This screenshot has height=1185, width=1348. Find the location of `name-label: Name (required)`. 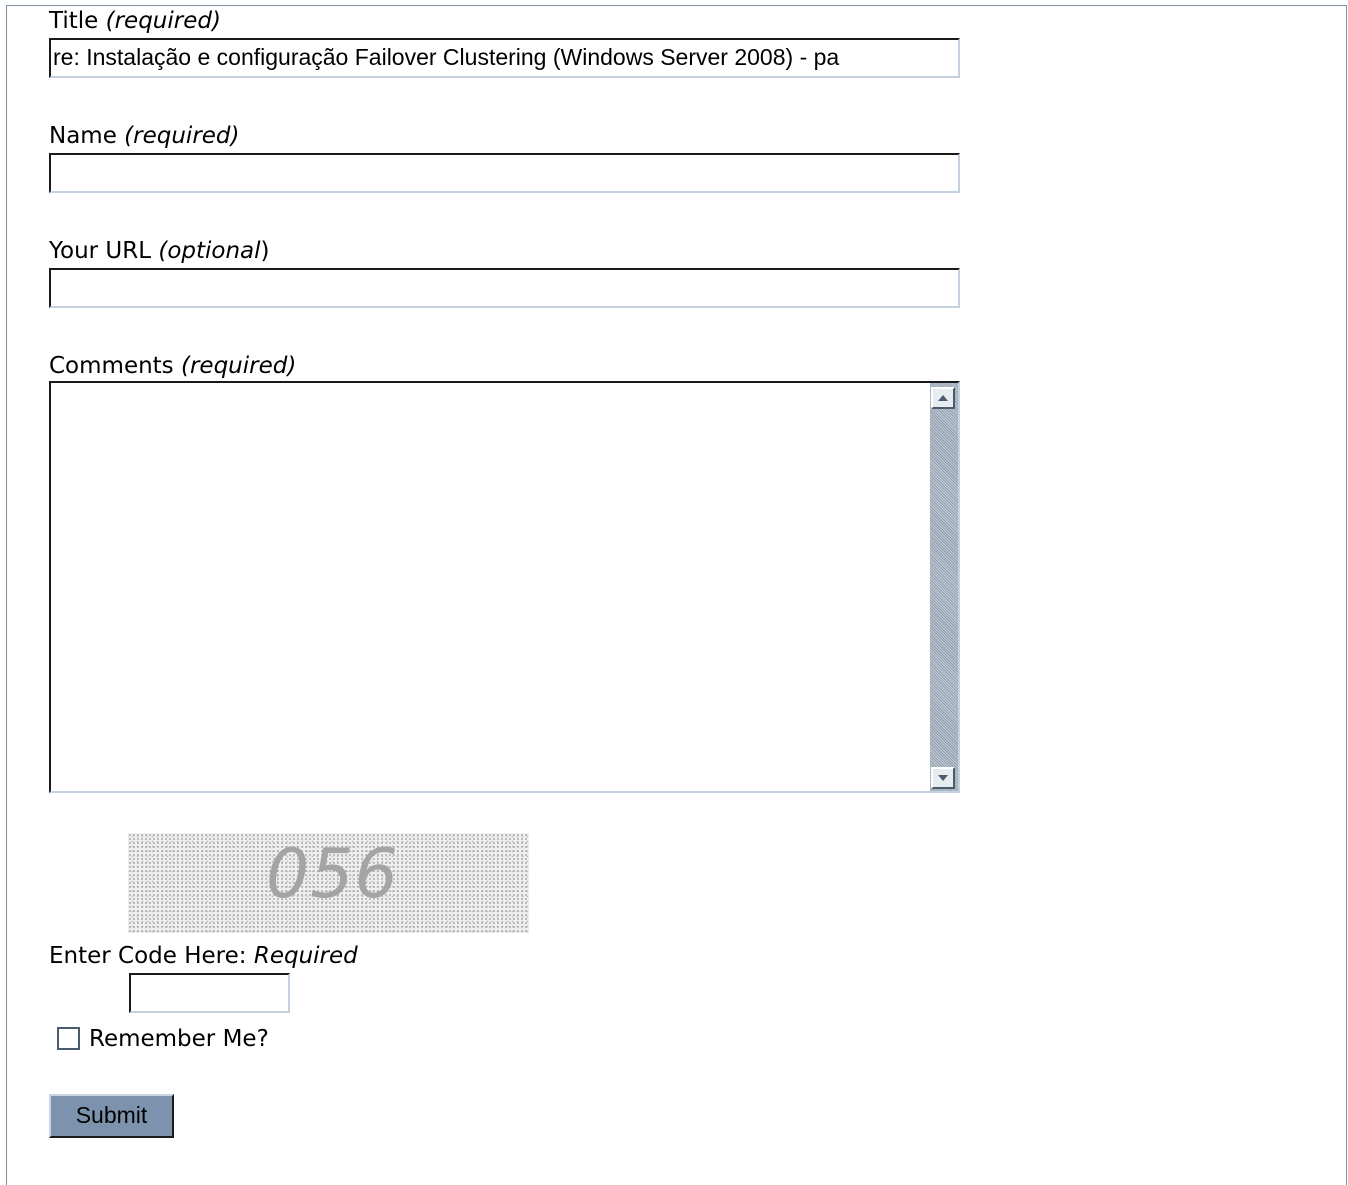

name-label: Name (required) is located at coordinates (144, 136).